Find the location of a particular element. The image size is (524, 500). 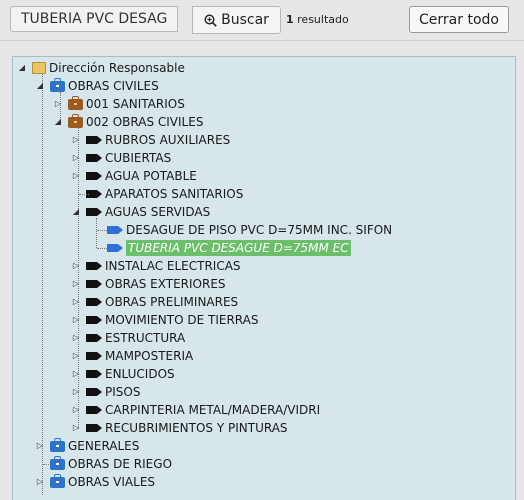

tree-node-carpinteria: ▷ CARPINTERIA METAL/MADERA/VIDRI is located at coordinates (195, 410).